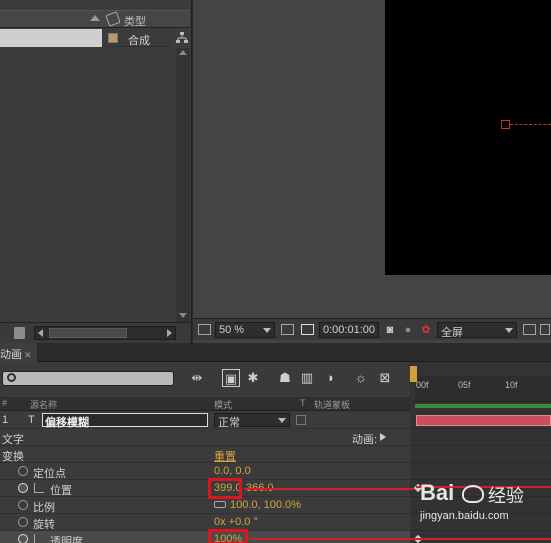 The width and height of the screenshot is (551, 543). Describe the element at coordinates (452, 333) in the screenshot. I see `resolution-value: 全屏` at that location.